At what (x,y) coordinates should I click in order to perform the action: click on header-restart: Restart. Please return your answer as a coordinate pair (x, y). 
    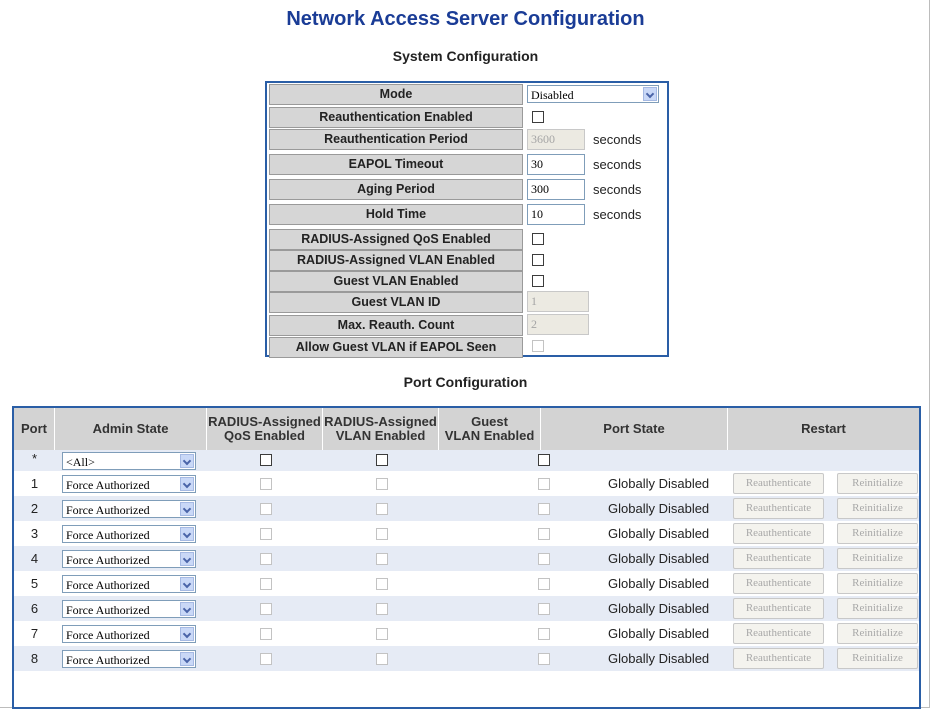
    Looking at the image, I should click on (823, 429).